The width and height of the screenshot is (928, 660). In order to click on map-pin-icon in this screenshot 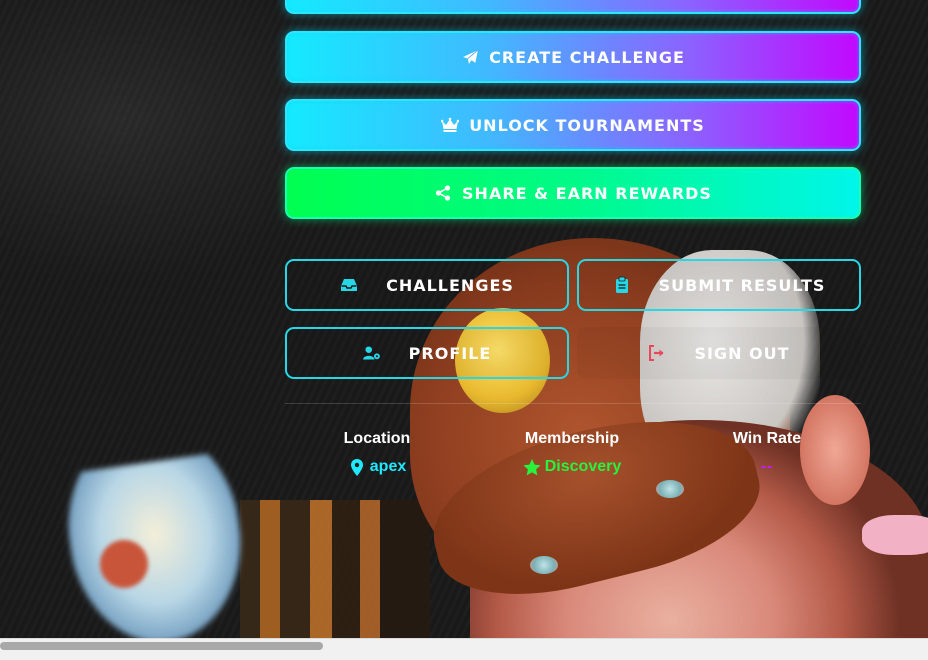, I will do `click(357, 467)`.